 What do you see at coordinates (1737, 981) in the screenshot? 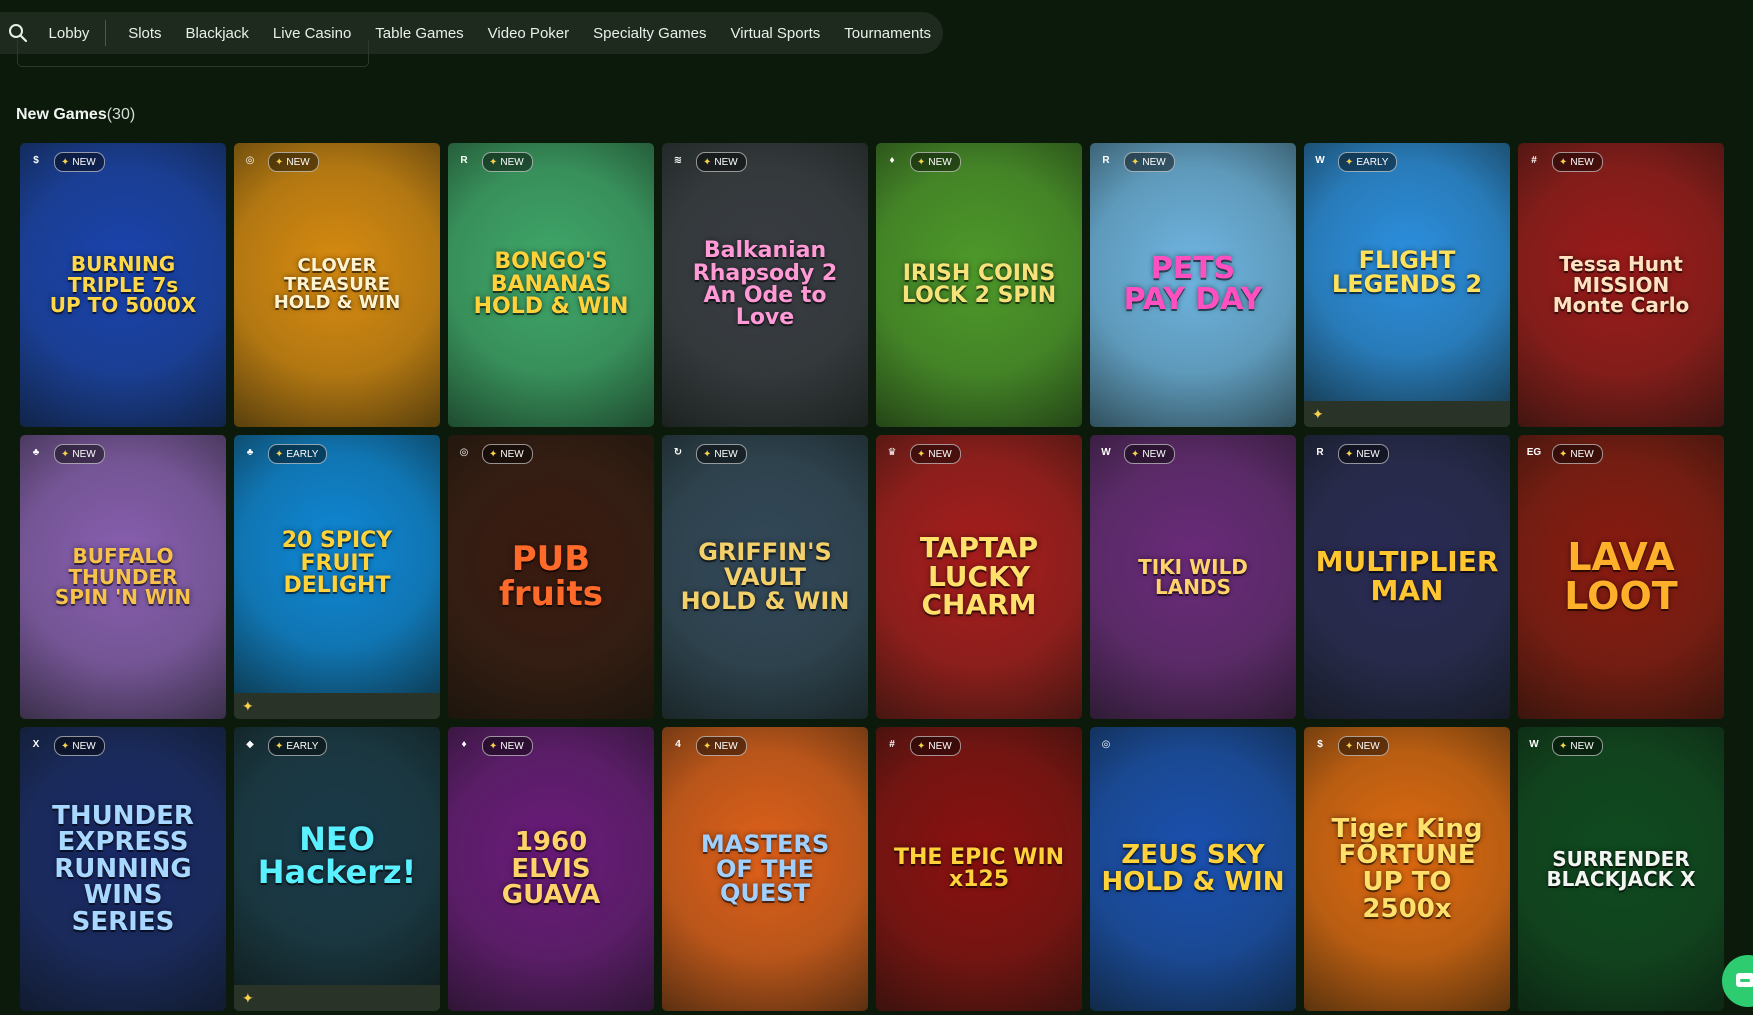
I see `live-chat-button` at bounding box center [1737, 981].